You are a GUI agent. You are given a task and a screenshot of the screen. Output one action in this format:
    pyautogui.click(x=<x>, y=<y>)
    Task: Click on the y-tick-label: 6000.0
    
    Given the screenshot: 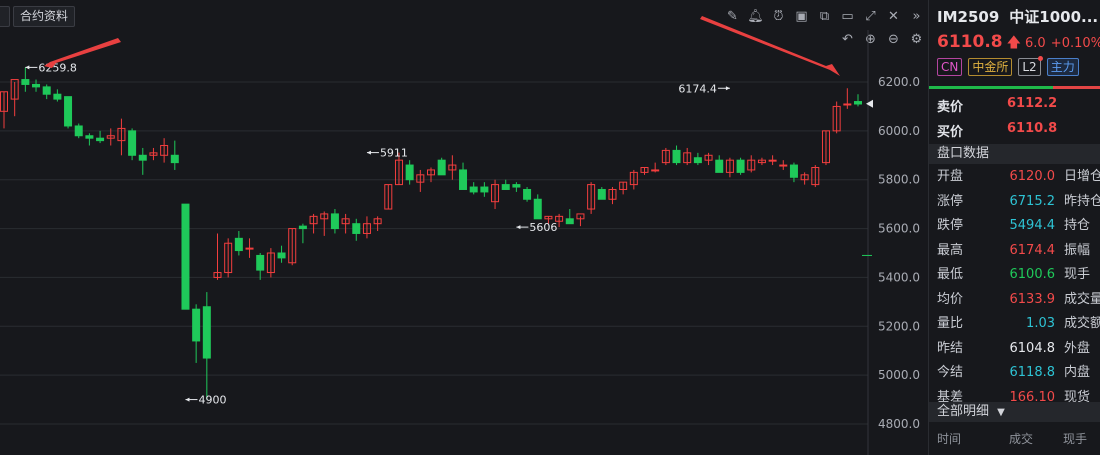 What is the action you would take?
    pyautogui.click(x=899, y=131)
    